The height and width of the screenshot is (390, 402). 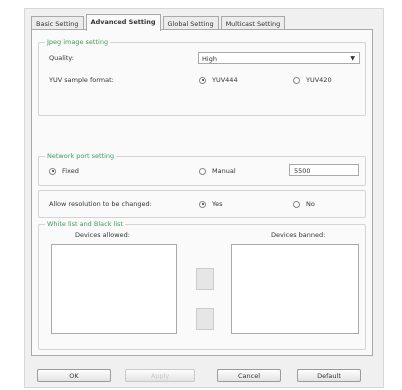 I want to click on chevron-down-icon: ▼, so click(x=352, y=58).